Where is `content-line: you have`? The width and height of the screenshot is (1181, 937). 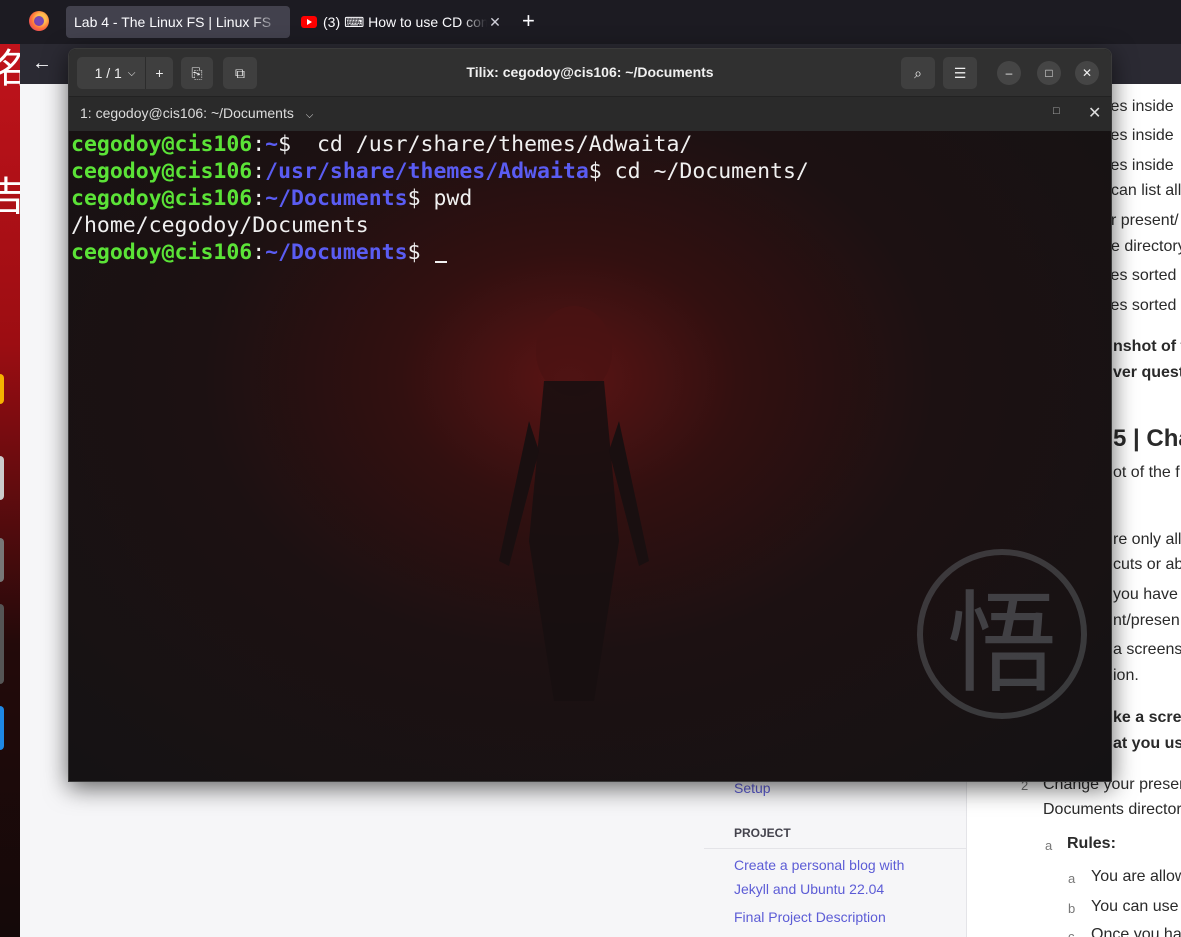
content-line: you have is located at coordinates (1145, 594).